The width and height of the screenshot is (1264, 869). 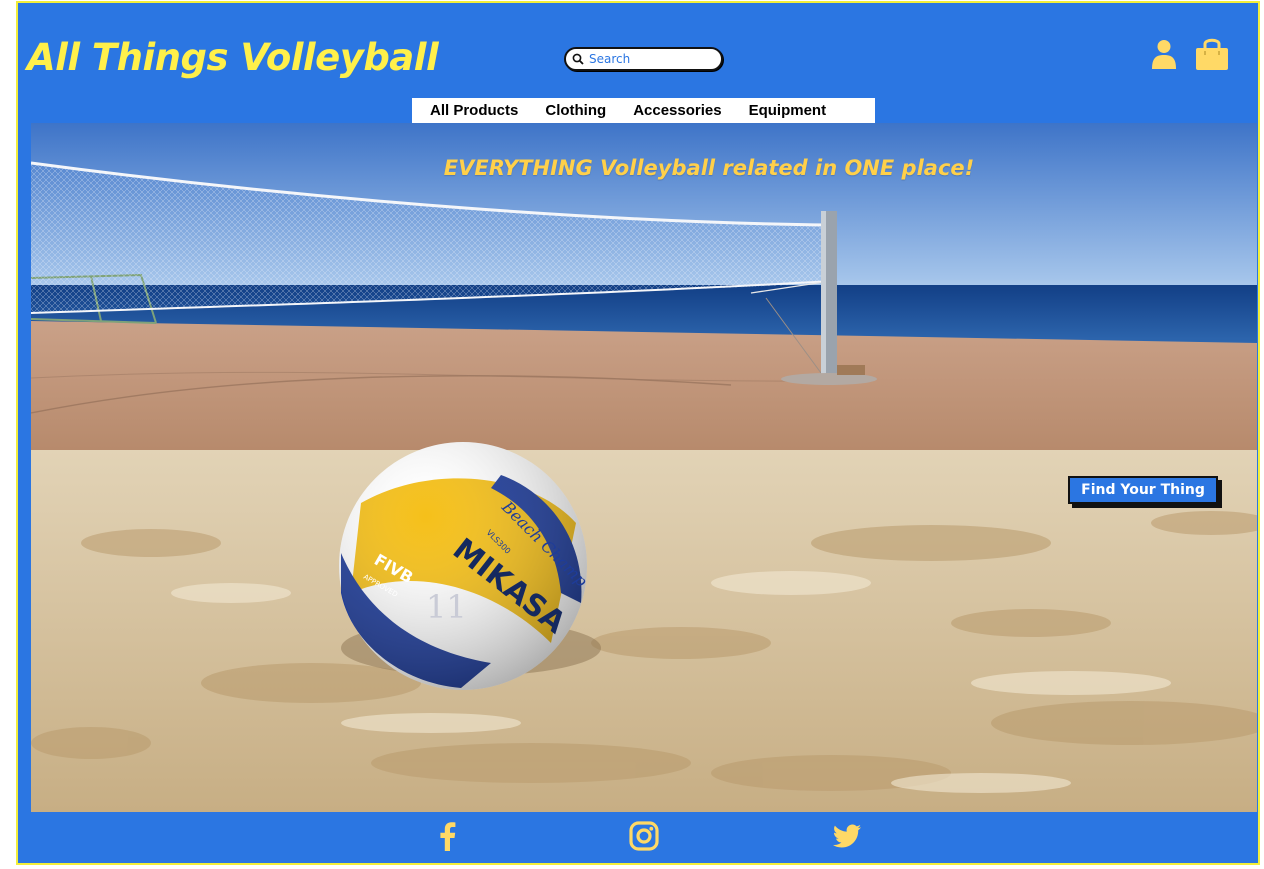 What do you see at coordinates (788, 110) in the screenshot?
I see `nav-item-equipment: Equipment` at bounding box center [788, 110].